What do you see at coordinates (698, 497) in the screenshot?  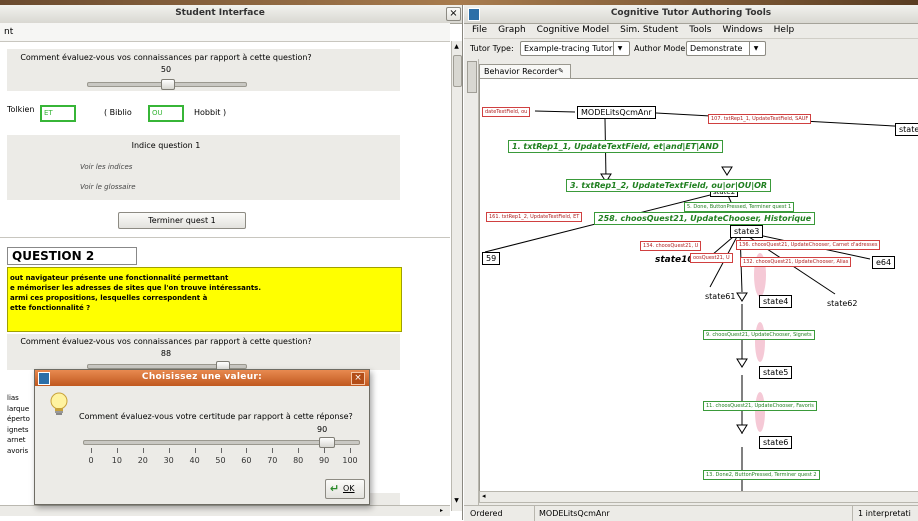 I see `graph-hscrollbar: ◂` at bounding box center [698, 497].